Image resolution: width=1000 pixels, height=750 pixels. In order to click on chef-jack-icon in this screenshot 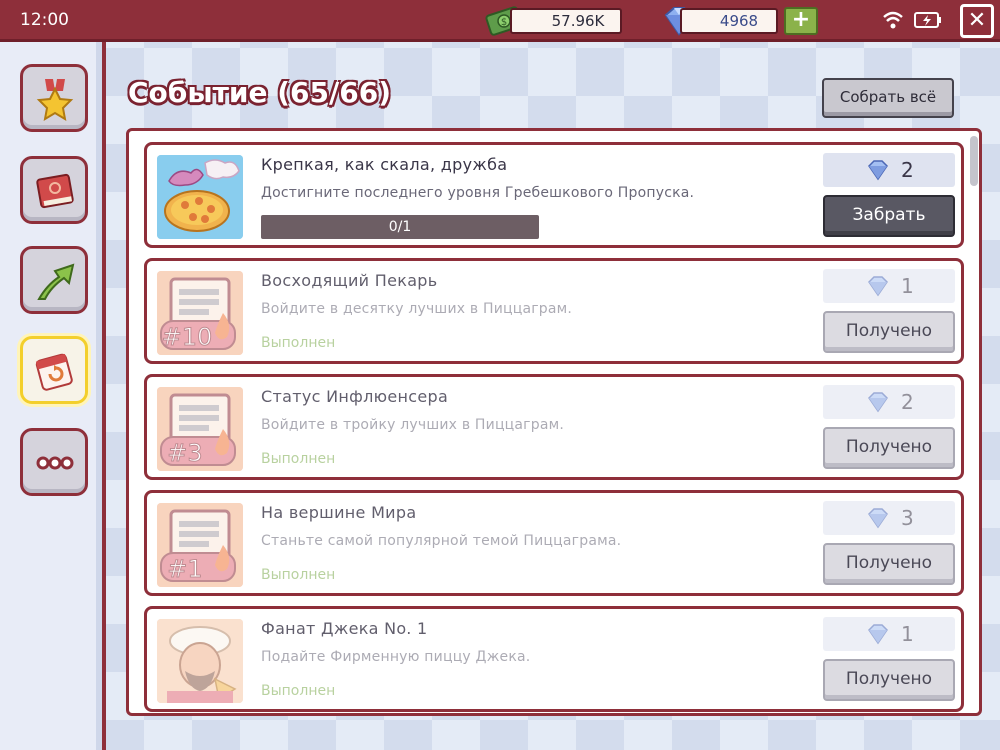, I will do `click(200, 661)`.